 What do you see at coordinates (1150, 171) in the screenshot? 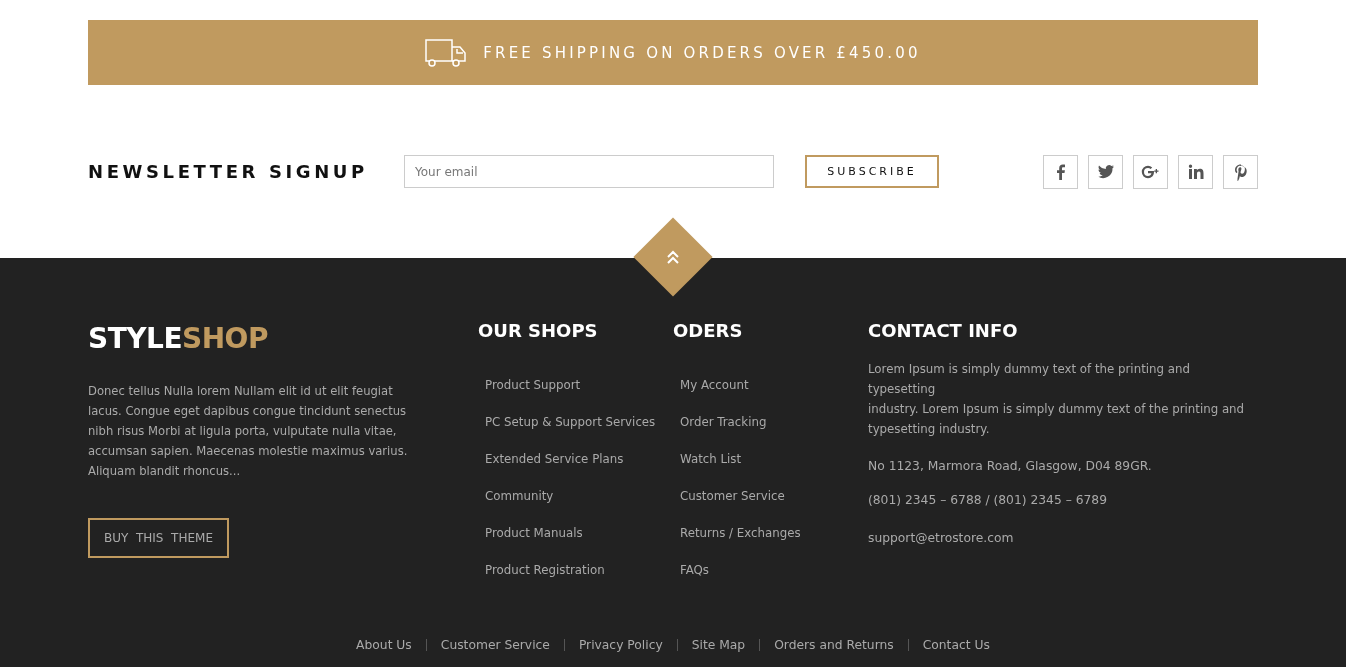
I see `google-plus-icon` at bounding box center [1150, 171].